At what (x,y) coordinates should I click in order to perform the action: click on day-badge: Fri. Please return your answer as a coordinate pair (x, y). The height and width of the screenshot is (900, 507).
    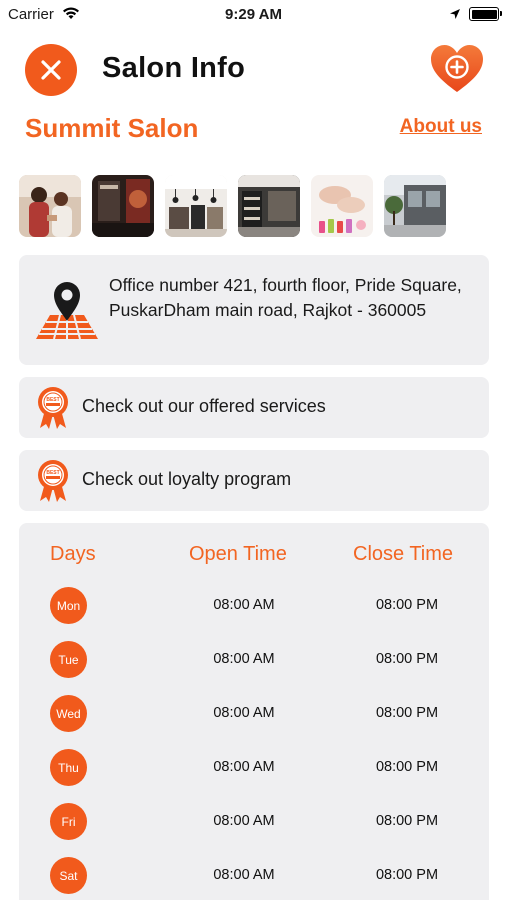
    Looking at the image, I should click on (68, 821).